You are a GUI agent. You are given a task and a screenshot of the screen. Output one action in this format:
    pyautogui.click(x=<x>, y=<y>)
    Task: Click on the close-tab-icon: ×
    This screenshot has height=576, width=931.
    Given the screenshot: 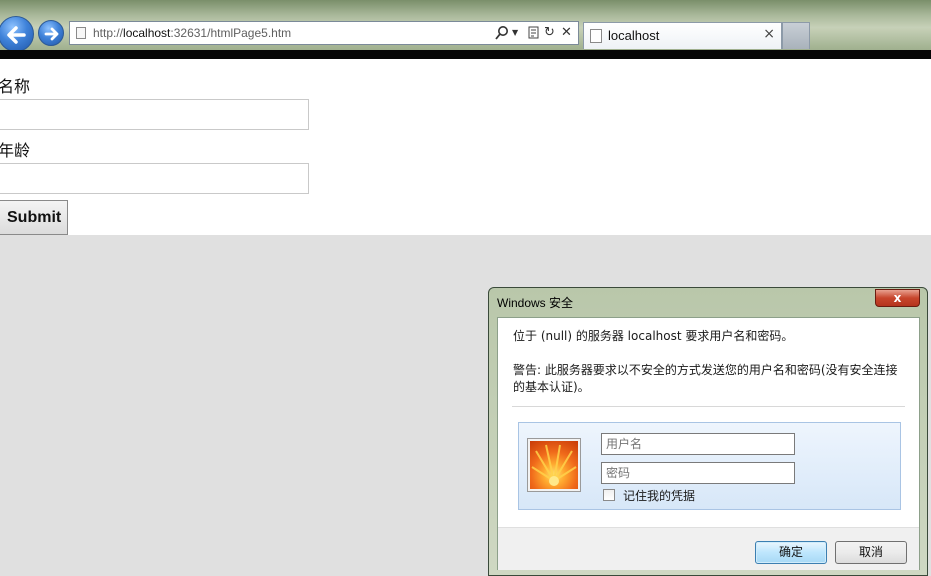 What is the action you would take?
    pyautogui.click(x=769, y=34)
    